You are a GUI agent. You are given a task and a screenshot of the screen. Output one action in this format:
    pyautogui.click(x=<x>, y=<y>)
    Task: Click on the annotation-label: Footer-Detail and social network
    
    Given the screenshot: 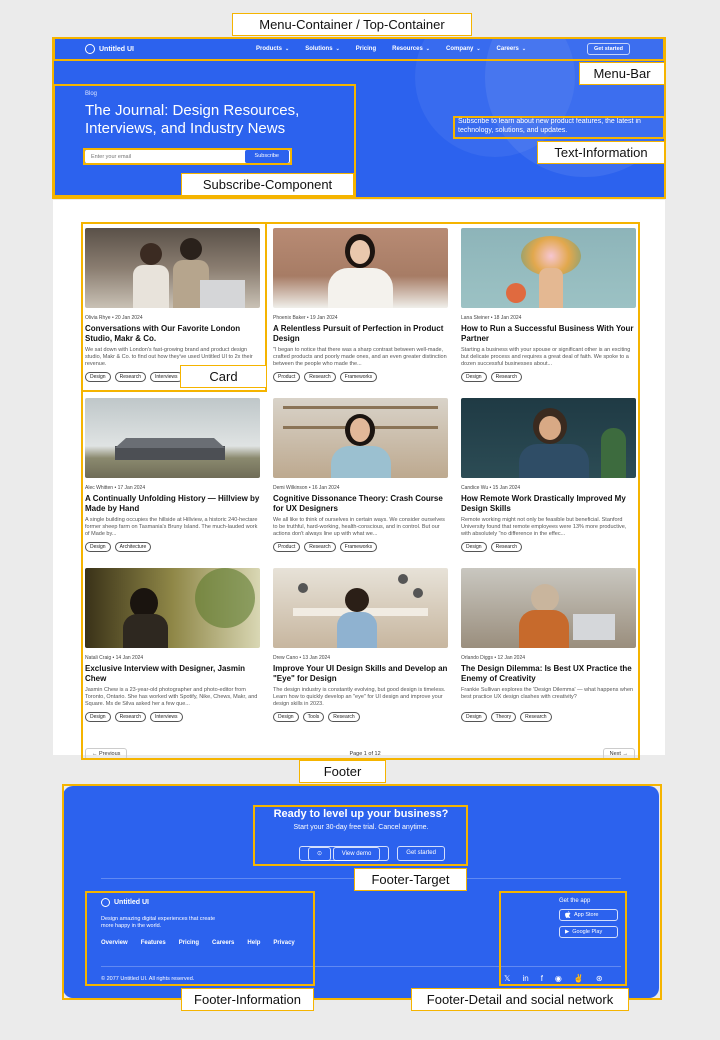 What is the action you would take?
    pyautogui.click(x=520, y=999)
    